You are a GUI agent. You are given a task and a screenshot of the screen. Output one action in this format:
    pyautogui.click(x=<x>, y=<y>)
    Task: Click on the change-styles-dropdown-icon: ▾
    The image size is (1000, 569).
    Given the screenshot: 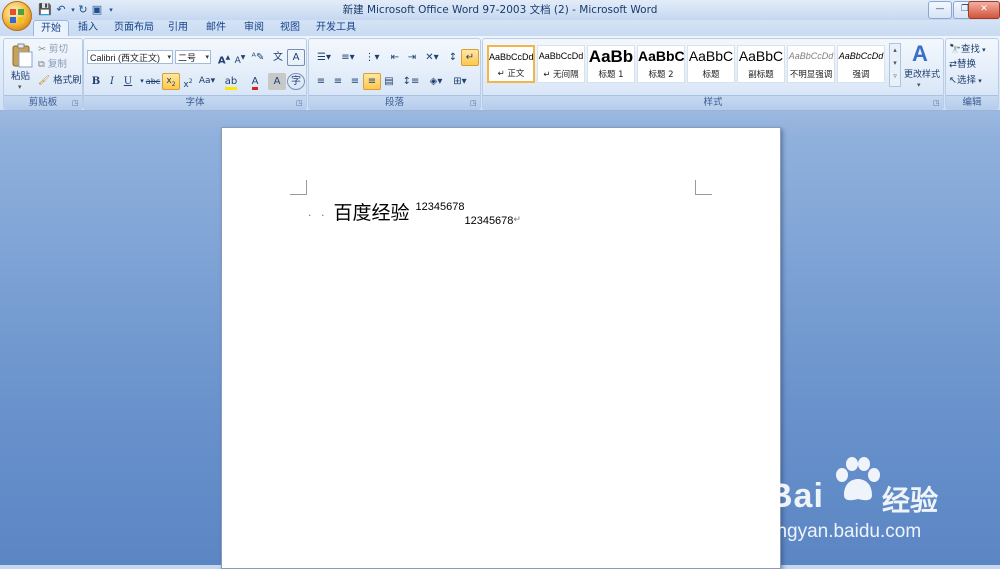 What is the action you would take?
    pyautogui.click(x=919, y=85)
    